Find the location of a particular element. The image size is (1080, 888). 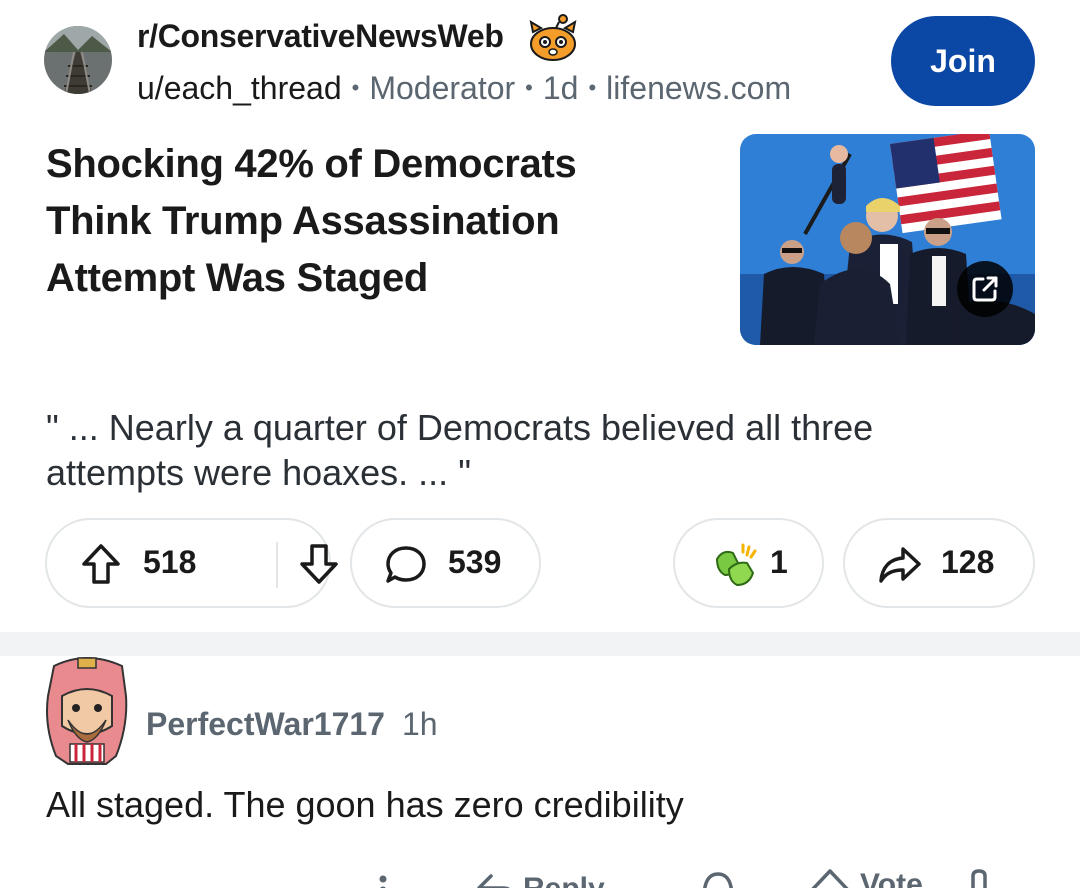

reply-button: Reply is located at coordinates (540, 880).